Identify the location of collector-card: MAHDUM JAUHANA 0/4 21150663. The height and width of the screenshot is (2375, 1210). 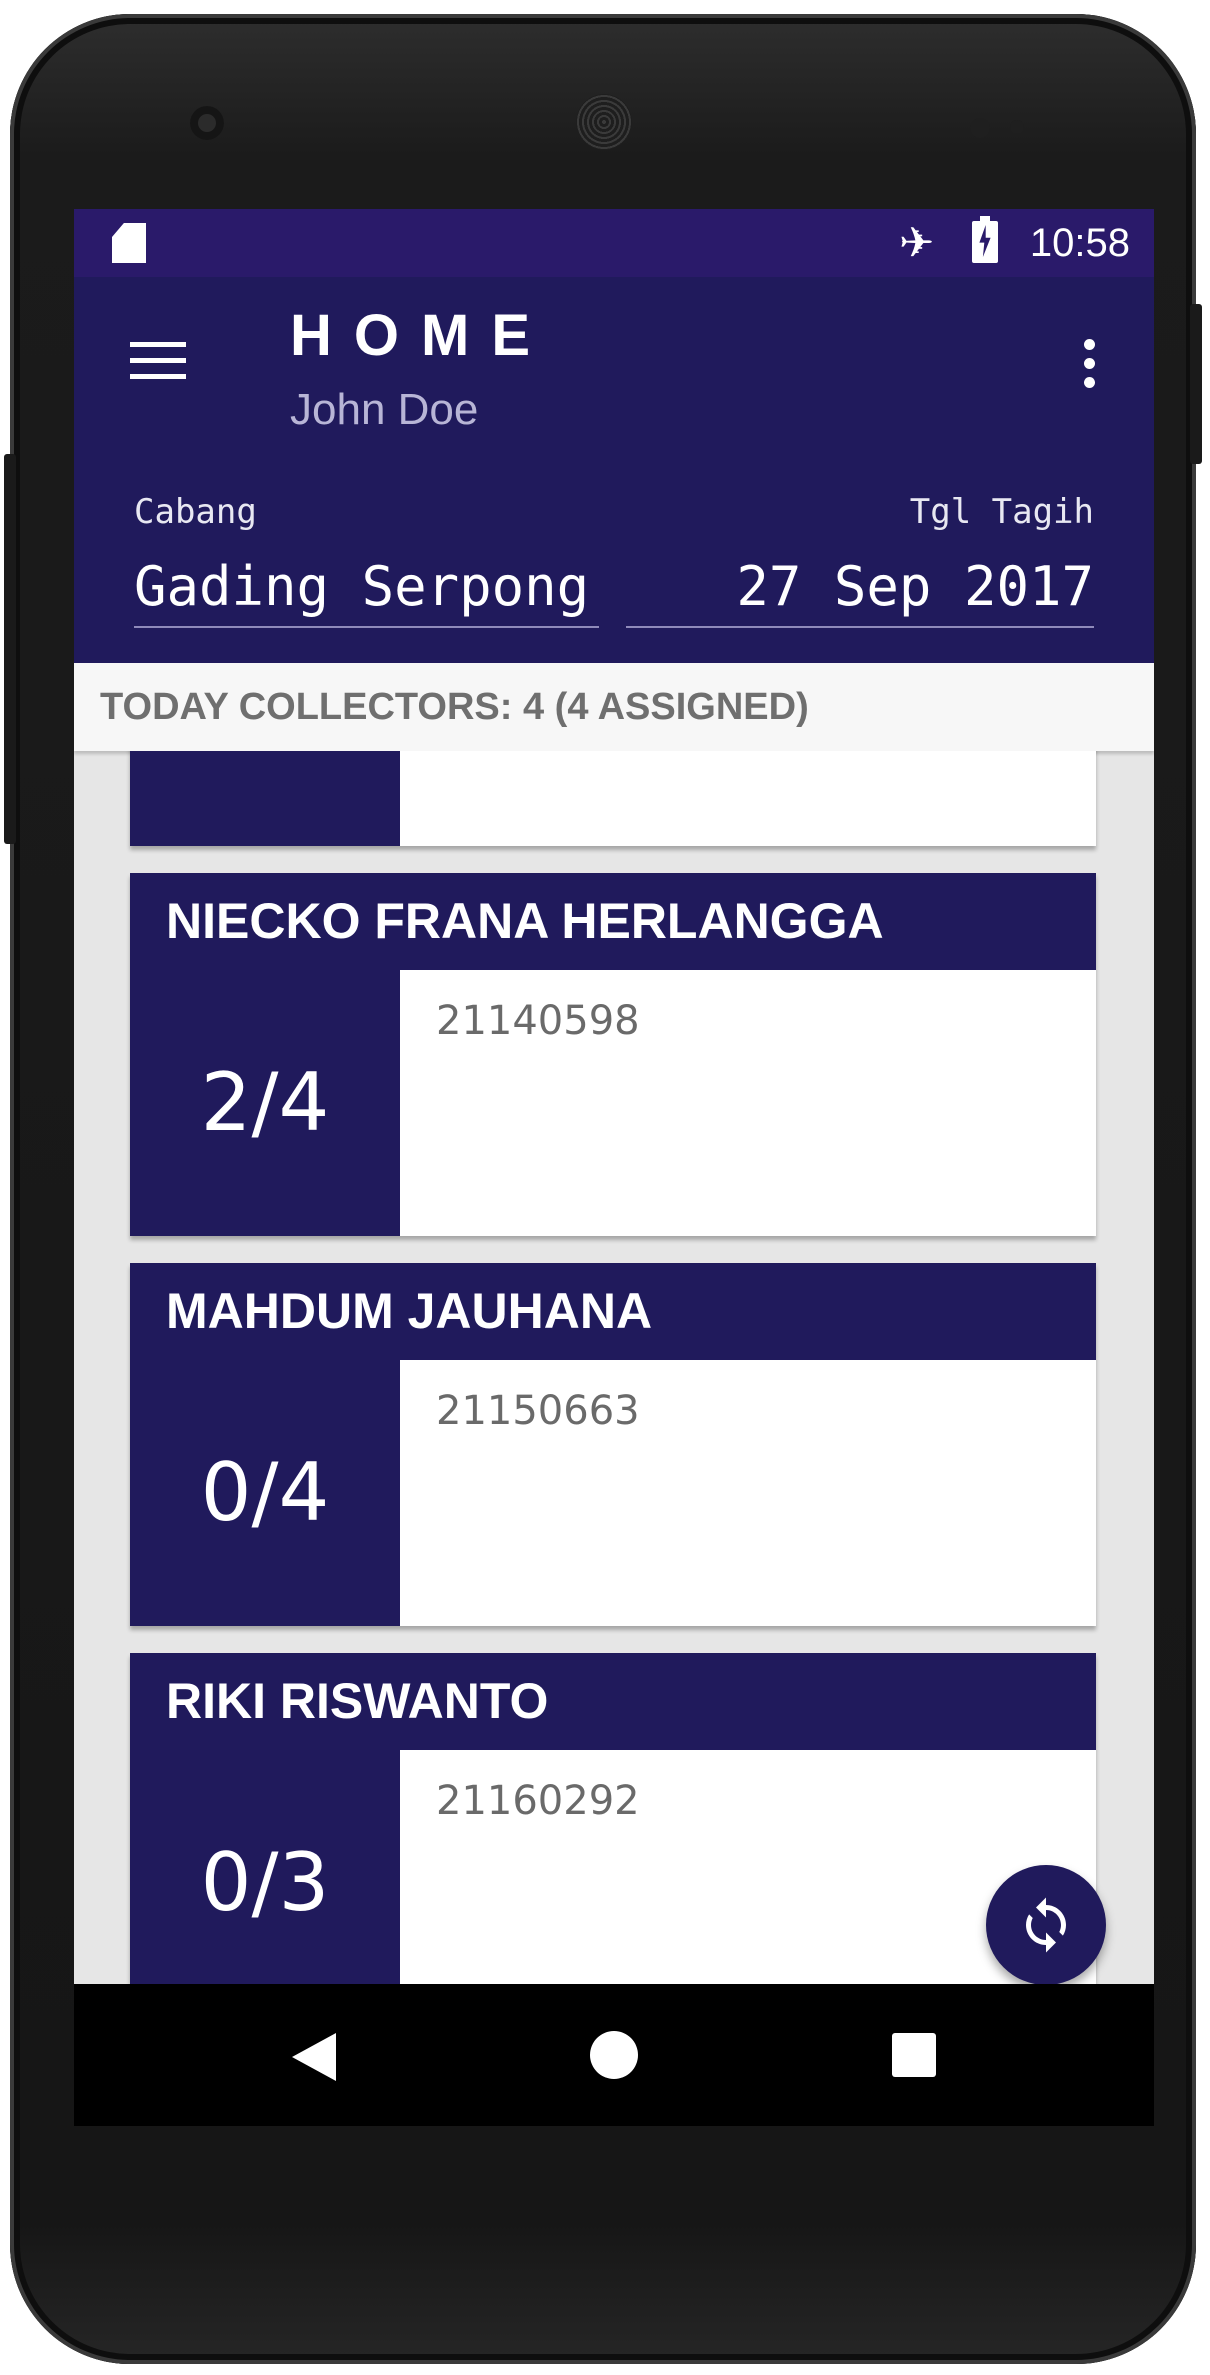
(613, 1444).